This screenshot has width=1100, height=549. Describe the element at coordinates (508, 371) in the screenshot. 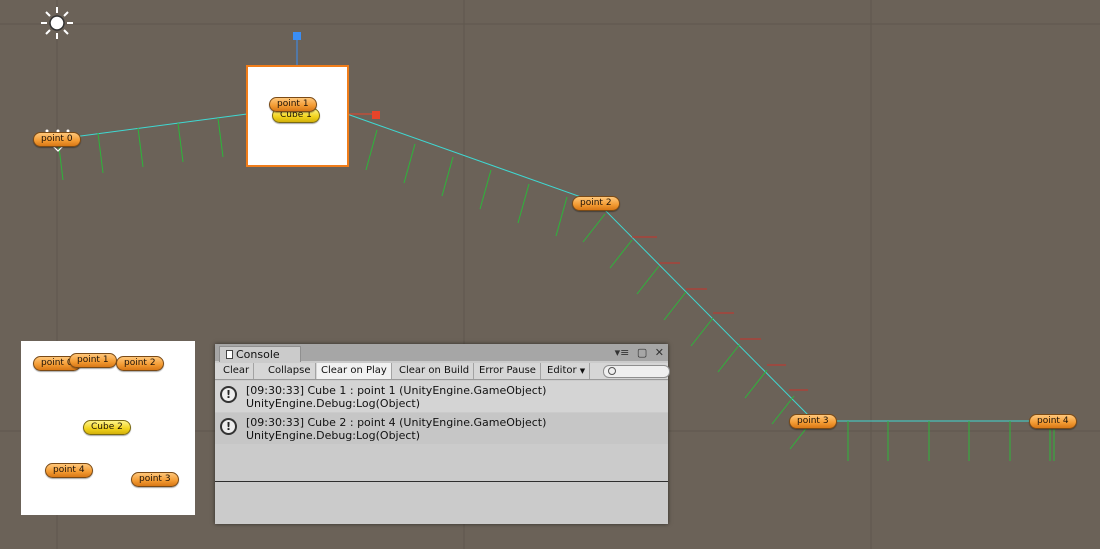

I see `error-pause-button: Error Pause` at that location.